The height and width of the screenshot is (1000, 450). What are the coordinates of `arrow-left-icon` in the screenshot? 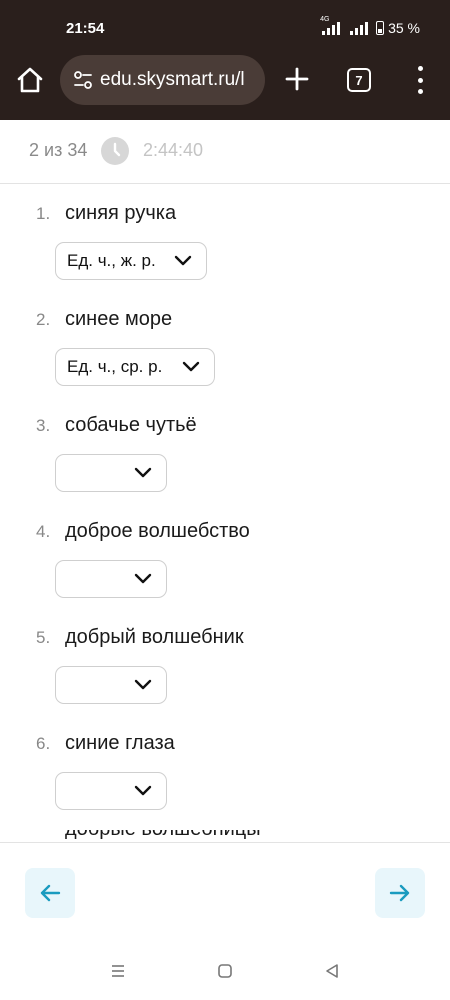 It's located at (50, 893).